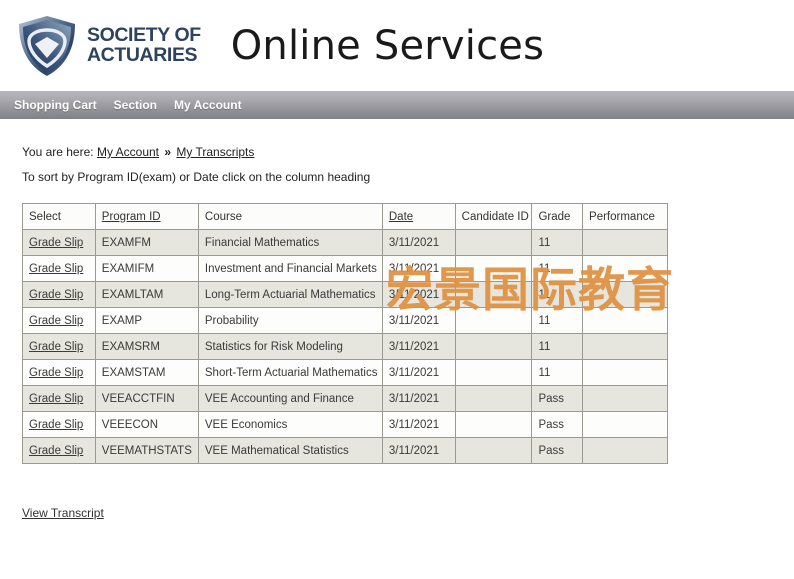  Describe the element at coordinates (215, 152) in the screenshot. I see `breadcrumb-link-my-transcripts: My Transcripts` at that location.